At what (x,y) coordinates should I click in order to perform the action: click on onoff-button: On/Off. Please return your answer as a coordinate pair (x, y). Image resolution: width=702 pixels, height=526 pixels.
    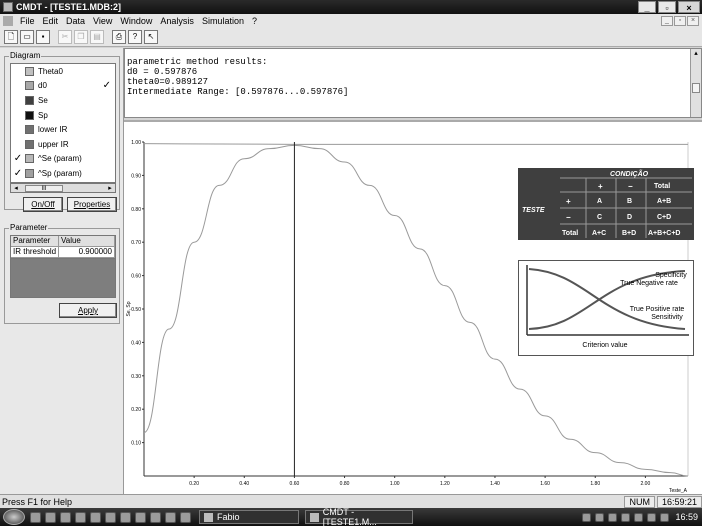
    Looking at the image, I should click on (43, 204).